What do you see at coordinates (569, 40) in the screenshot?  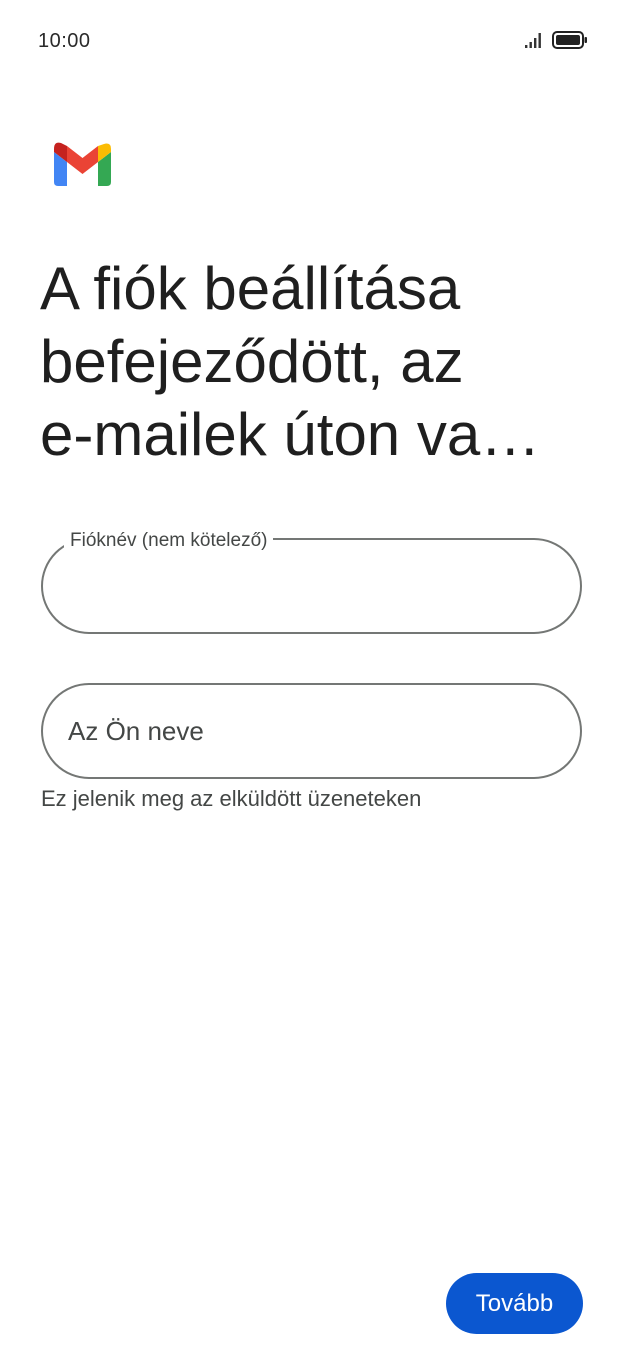 I see `battery-icon` at bounding box center [569, 40].